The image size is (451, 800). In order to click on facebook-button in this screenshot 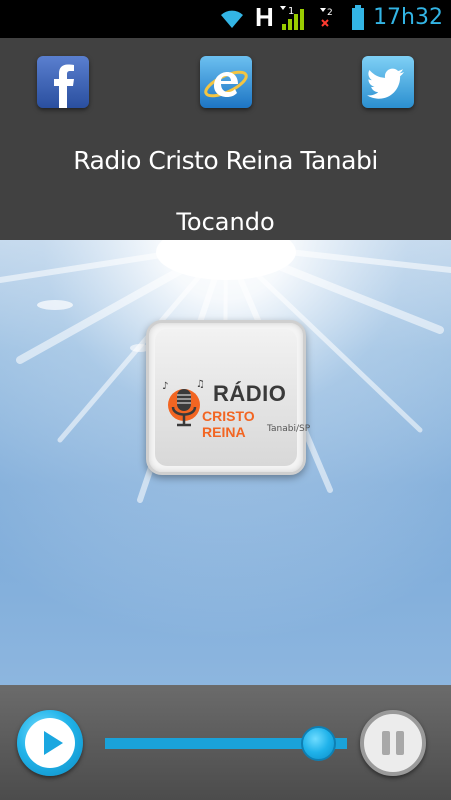, I will do `click(63, 82)`.